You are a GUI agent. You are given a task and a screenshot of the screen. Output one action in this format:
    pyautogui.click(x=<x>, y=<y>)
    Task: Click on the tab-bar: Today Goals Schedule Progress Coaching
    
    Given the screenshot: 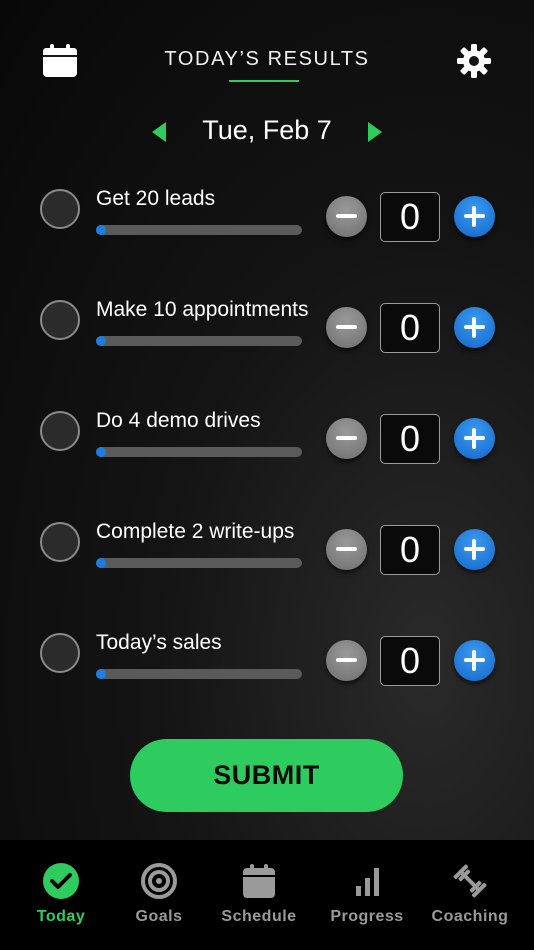 What is the action you would take?
    pyautogui.click(x=267, y=895)
    